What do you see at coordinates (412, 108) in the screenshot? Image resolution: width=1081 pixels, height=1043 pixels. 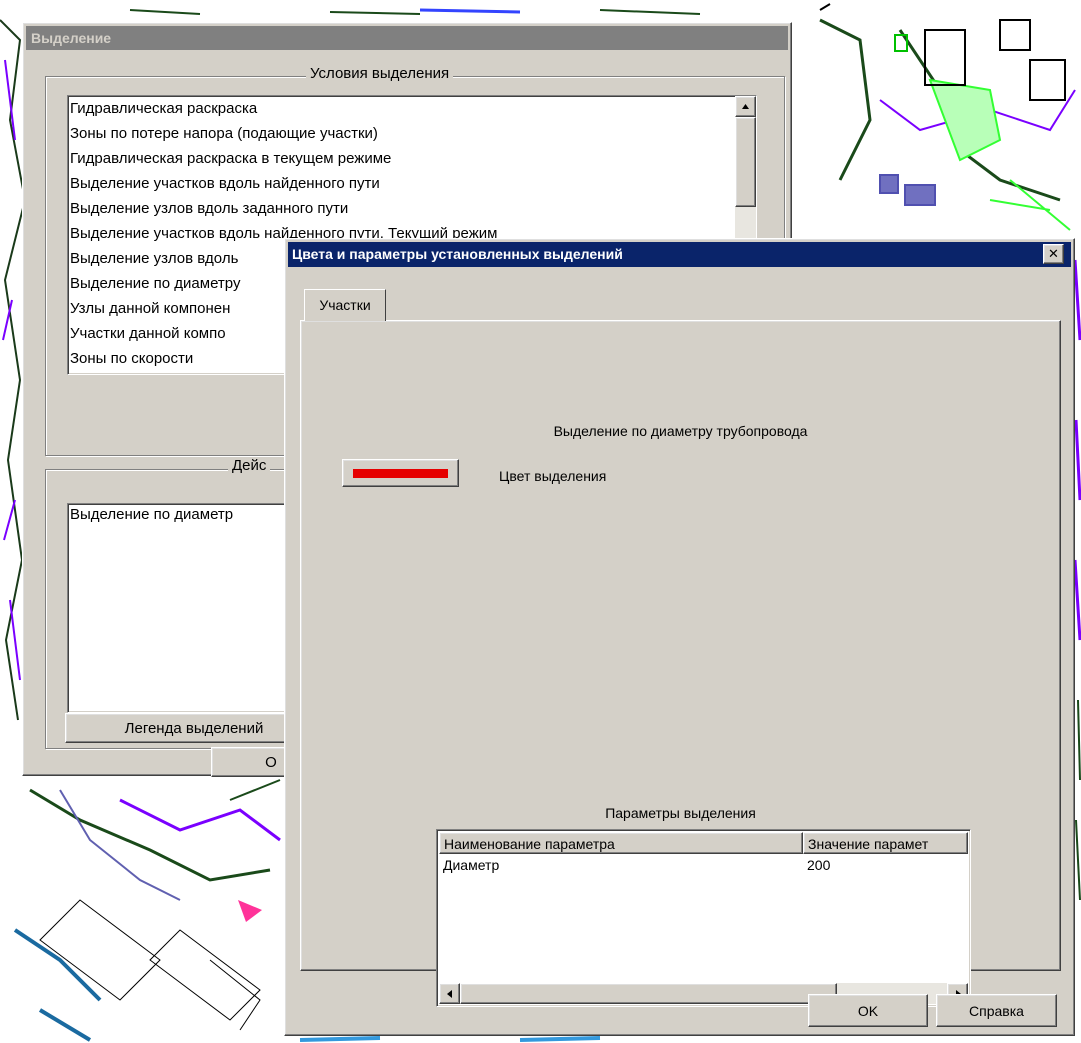 I see `condition-item: Гидравлическая раскраска` at bounding box center [412, 108].